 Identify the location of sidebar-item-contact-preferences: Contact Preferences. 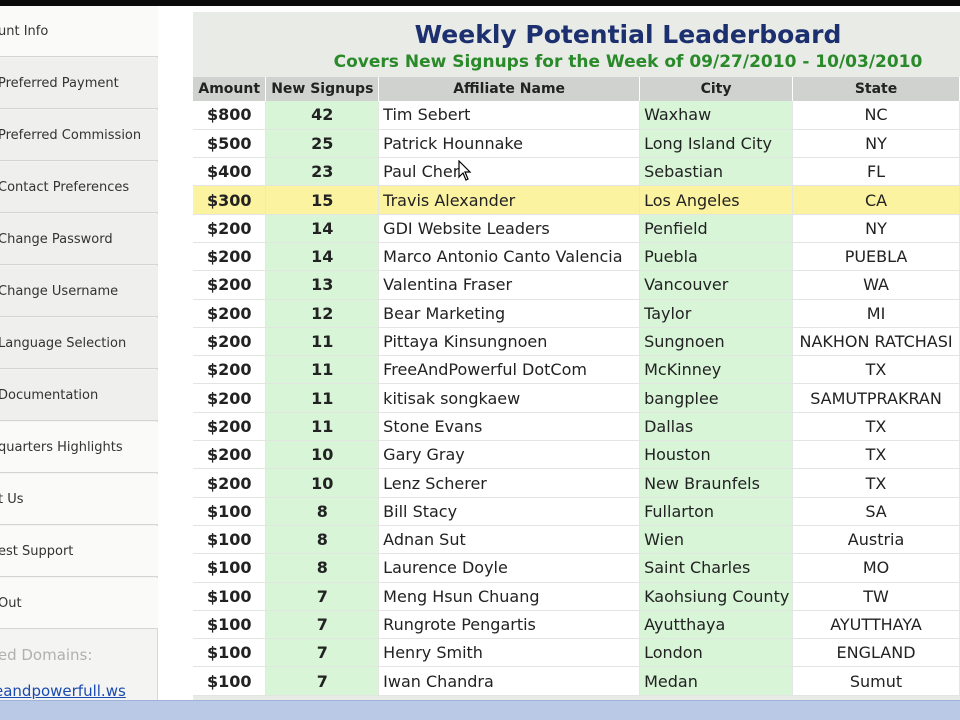
(79, 187).